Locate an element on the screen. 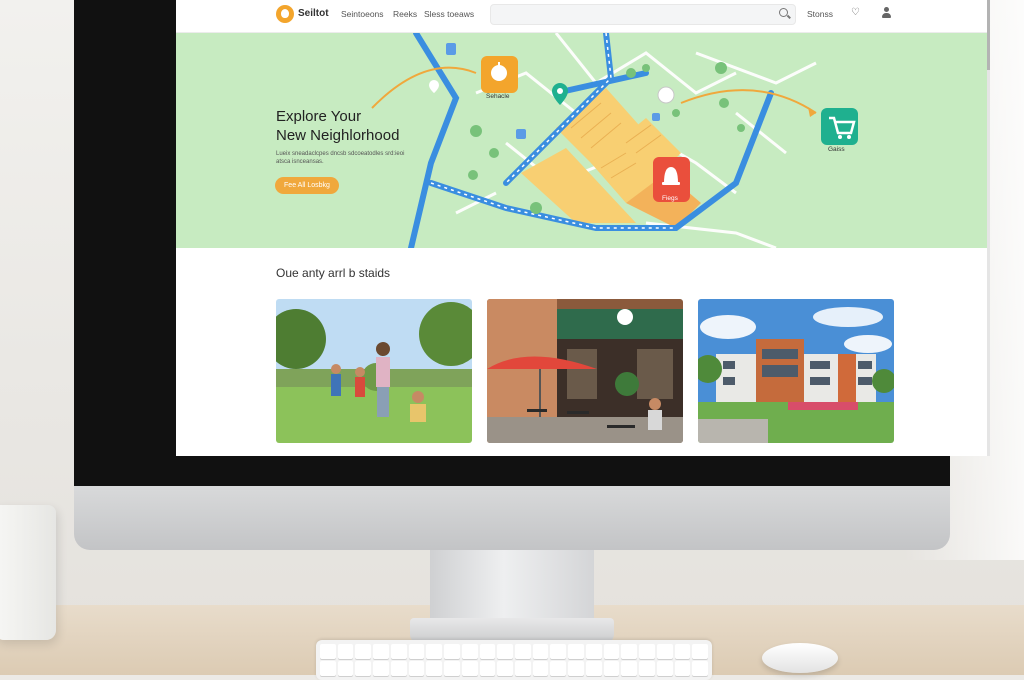 The height and width of the screenshot is (680, 1024). hero-title-line-2: New Neighlorhood is located at coordinates (338, 135).